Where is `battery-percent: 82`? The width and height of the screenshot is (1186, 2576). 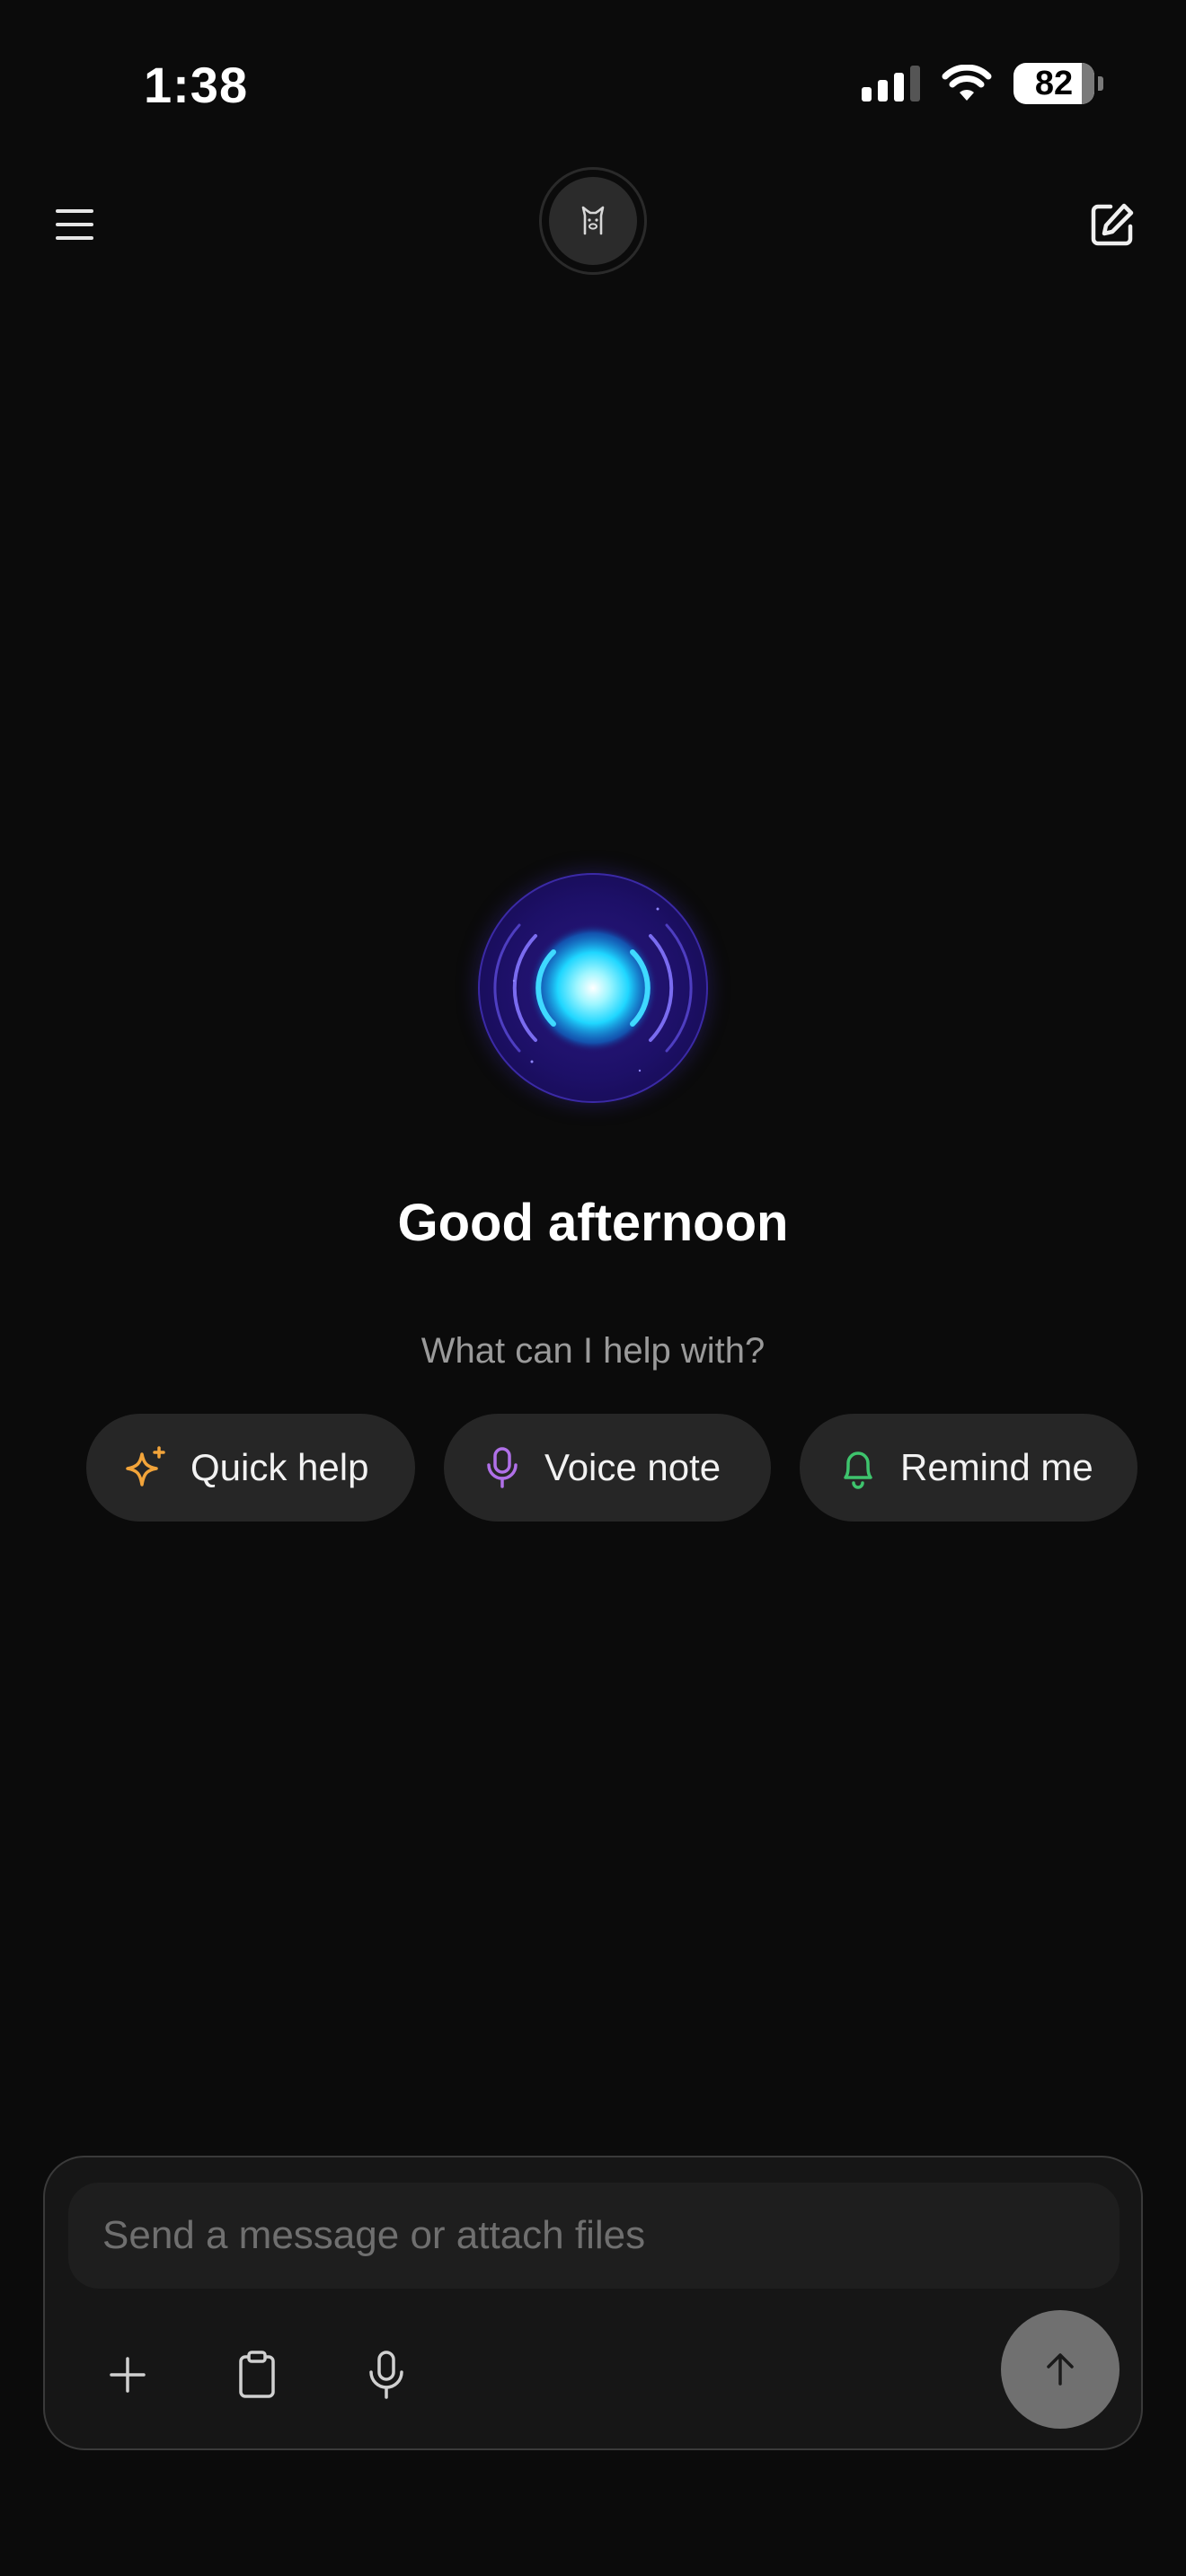 battery-percent: 82 is located at coordinates (1054, 83).